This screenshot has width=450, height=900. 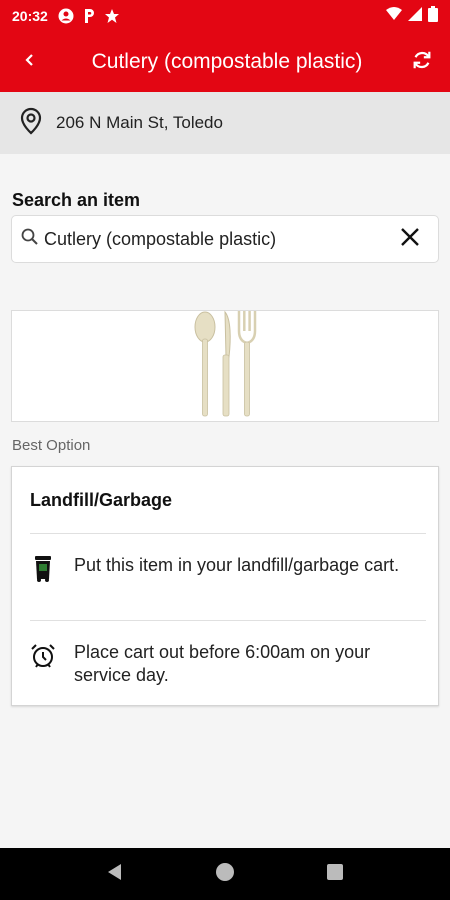 I want to click on system-nav-bar, so click(x=225, y=874).